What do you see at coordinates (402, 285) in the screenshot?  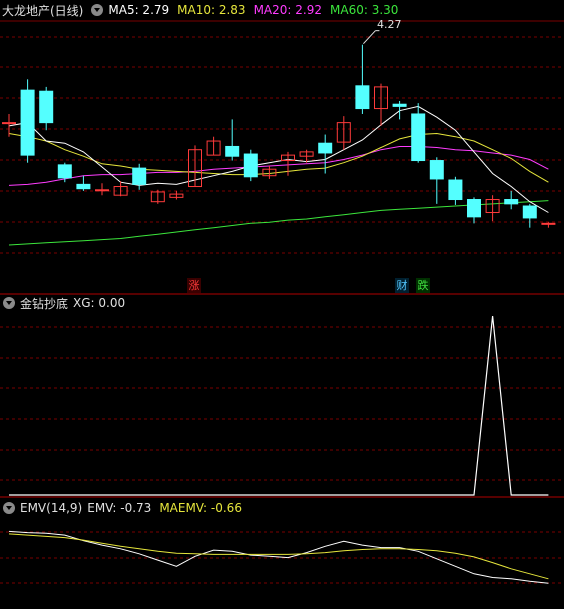 I see `signal-finance: 财` at bounding box center [402, 285].